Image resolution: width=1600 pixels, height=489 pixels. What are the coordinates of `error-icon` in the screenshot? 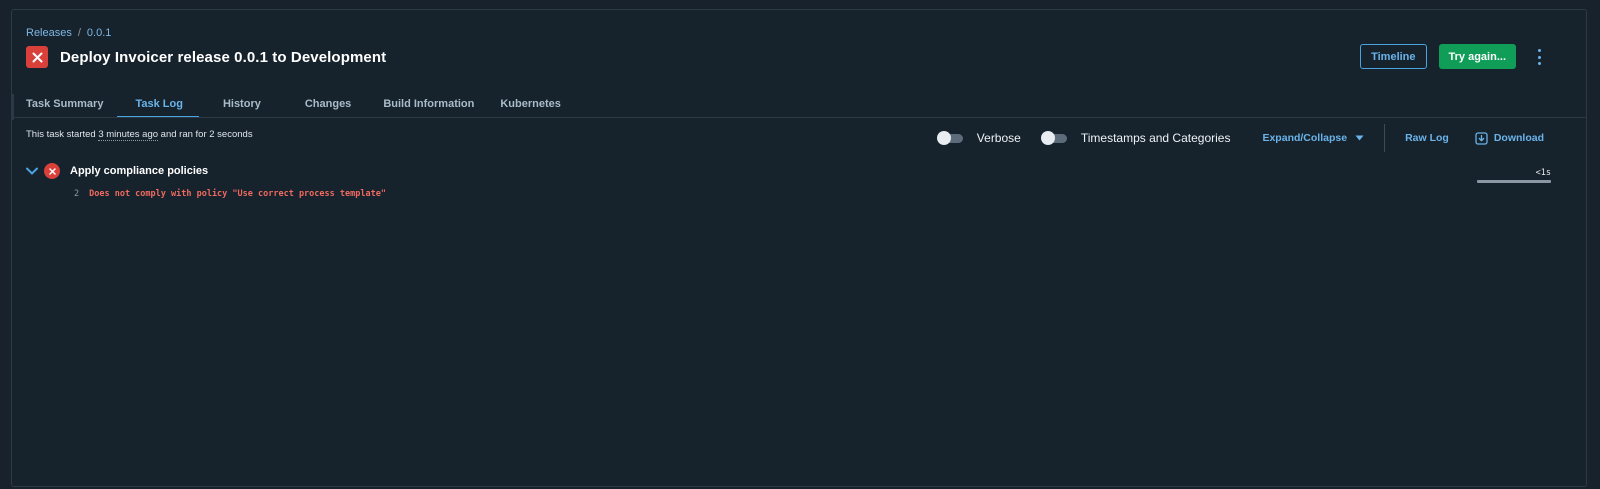 It's located at (52, 171).